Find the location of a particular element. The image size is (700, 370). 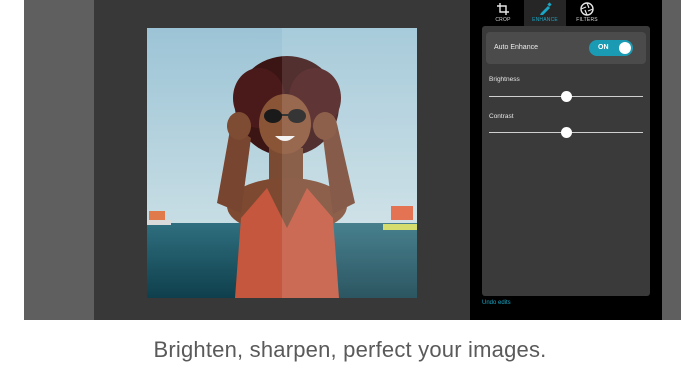

tab-filters: FILTERS is located at coordinates (587, 13).